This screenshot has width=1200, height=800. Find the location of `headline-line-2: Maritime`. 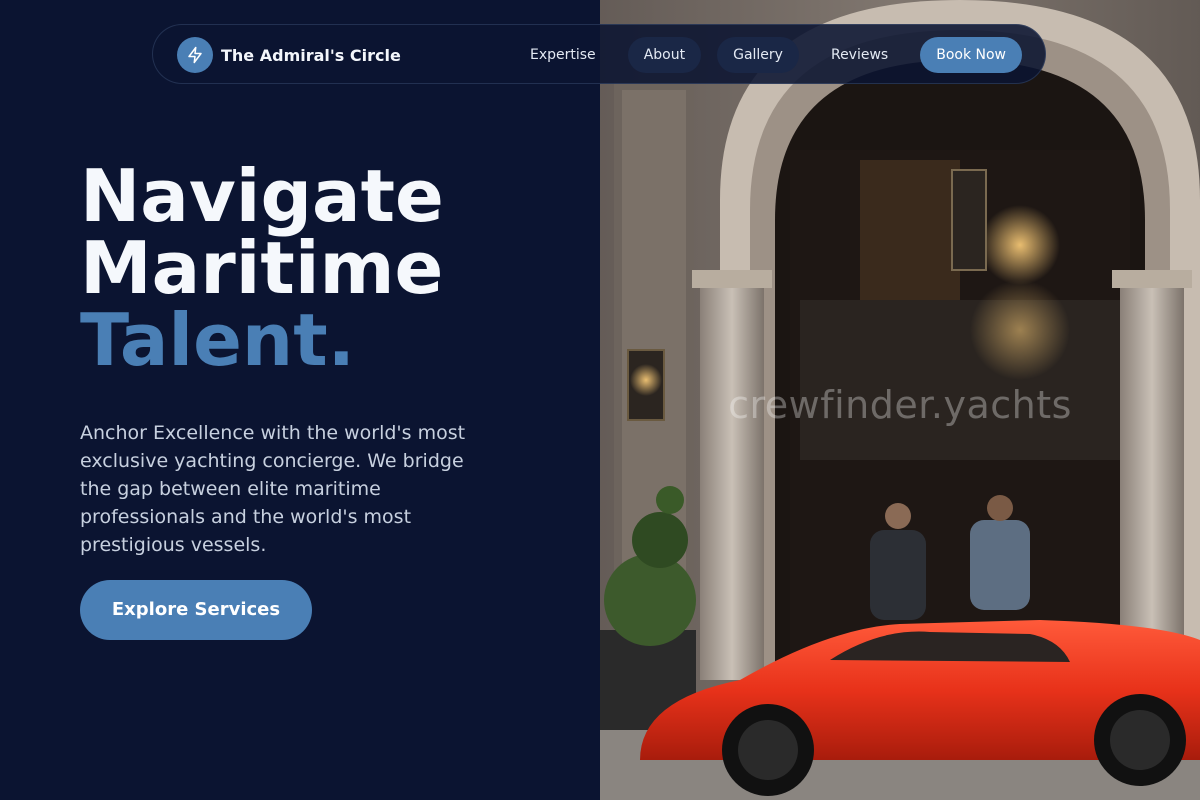

headline-line-2: Maritime is located at coordinates (262, 268).